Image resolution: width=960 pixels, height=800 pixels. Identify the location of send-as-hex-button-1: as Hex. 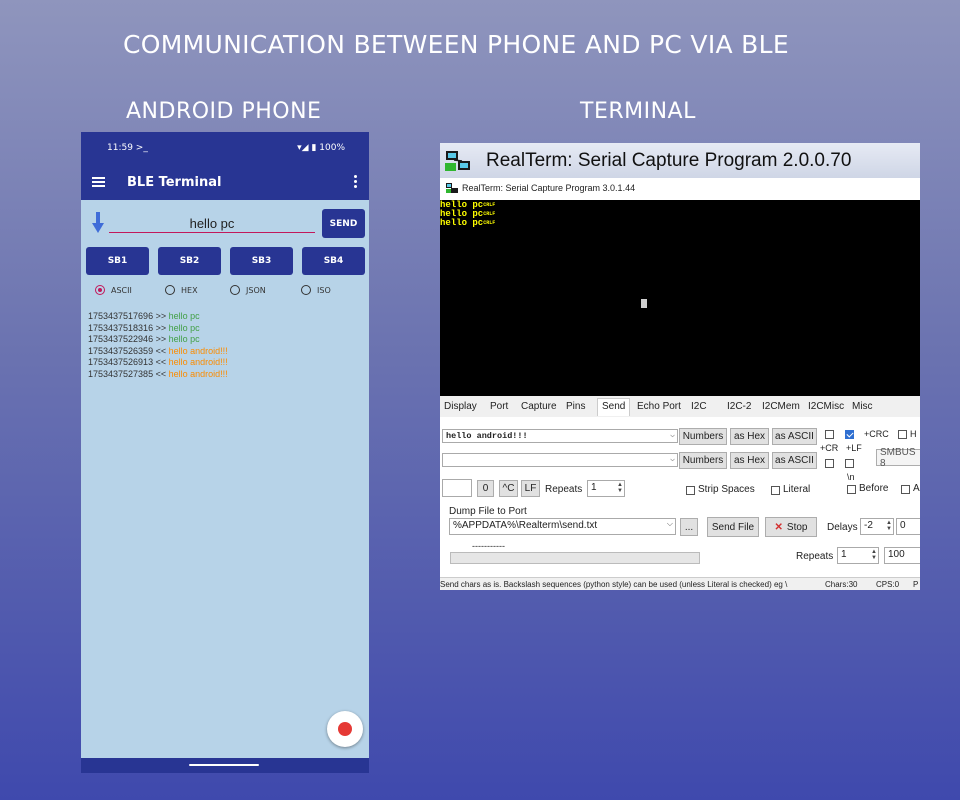
(749, 436).